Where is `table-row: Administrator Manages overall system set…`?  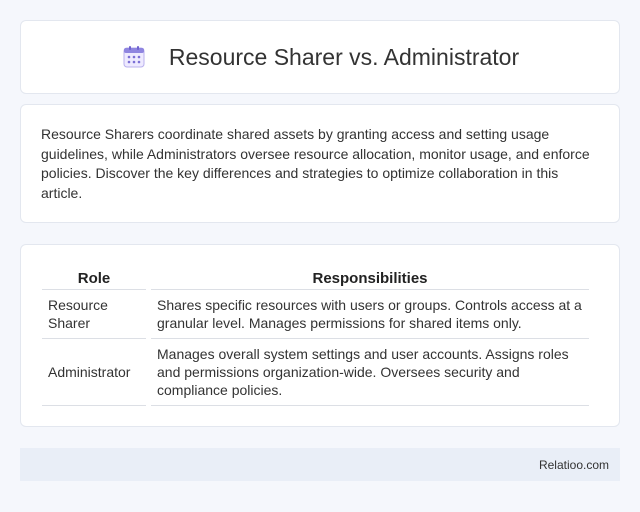 table-row: Administrator Manages overall system set… is located at coordinates (315, 372).